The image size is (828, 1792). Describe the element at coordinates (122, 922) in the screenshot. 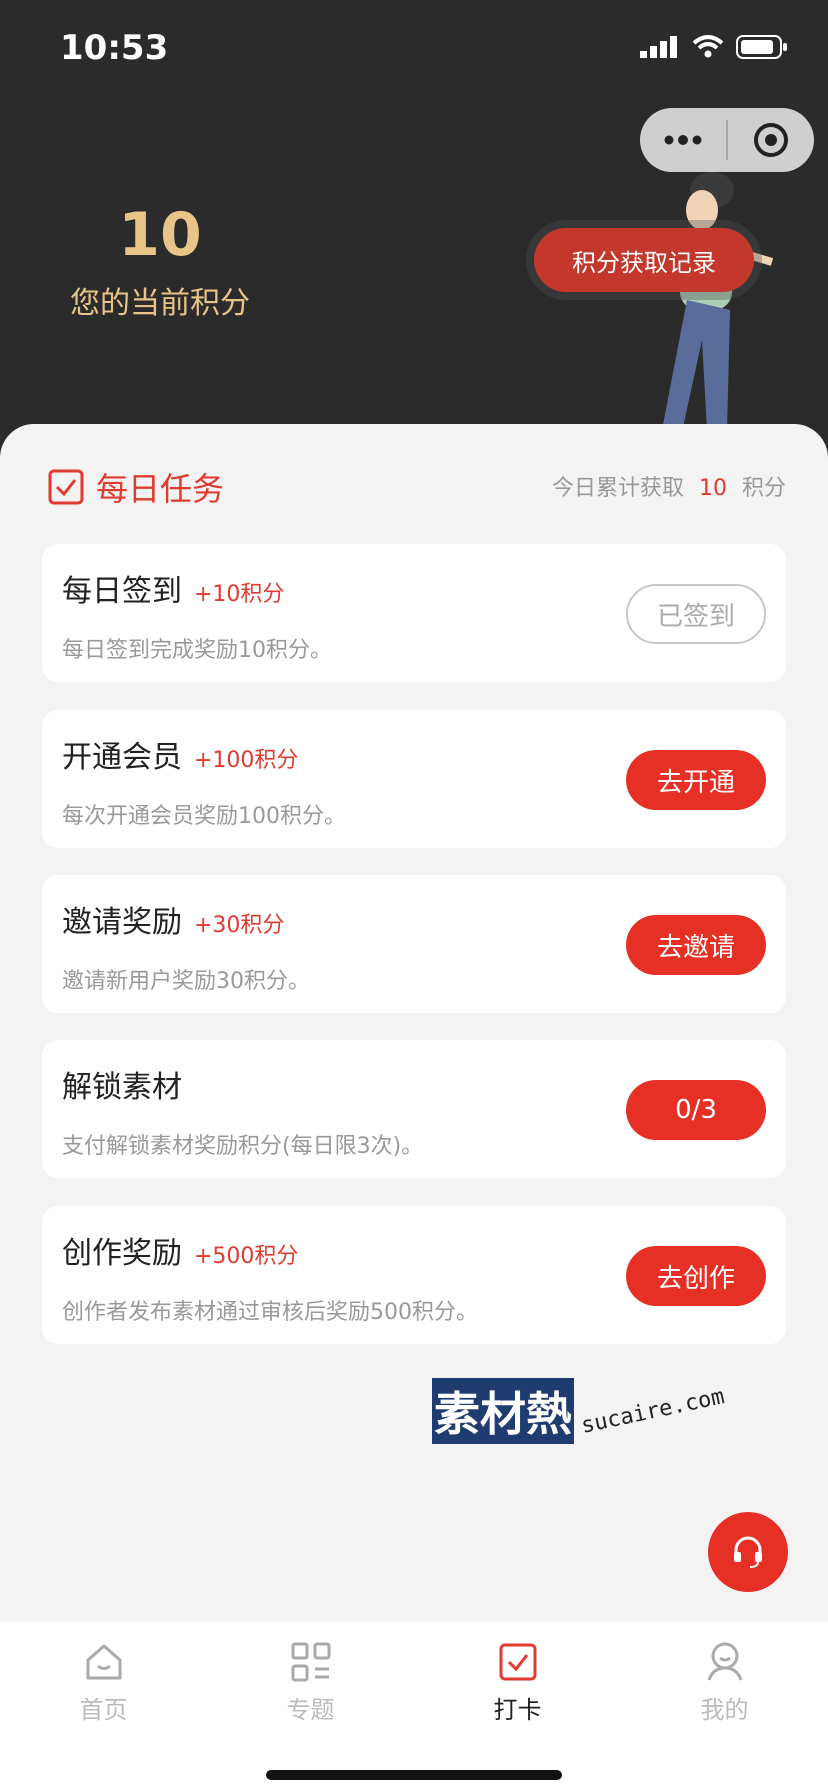

I see `task-title: 邀请奖励` at that location.